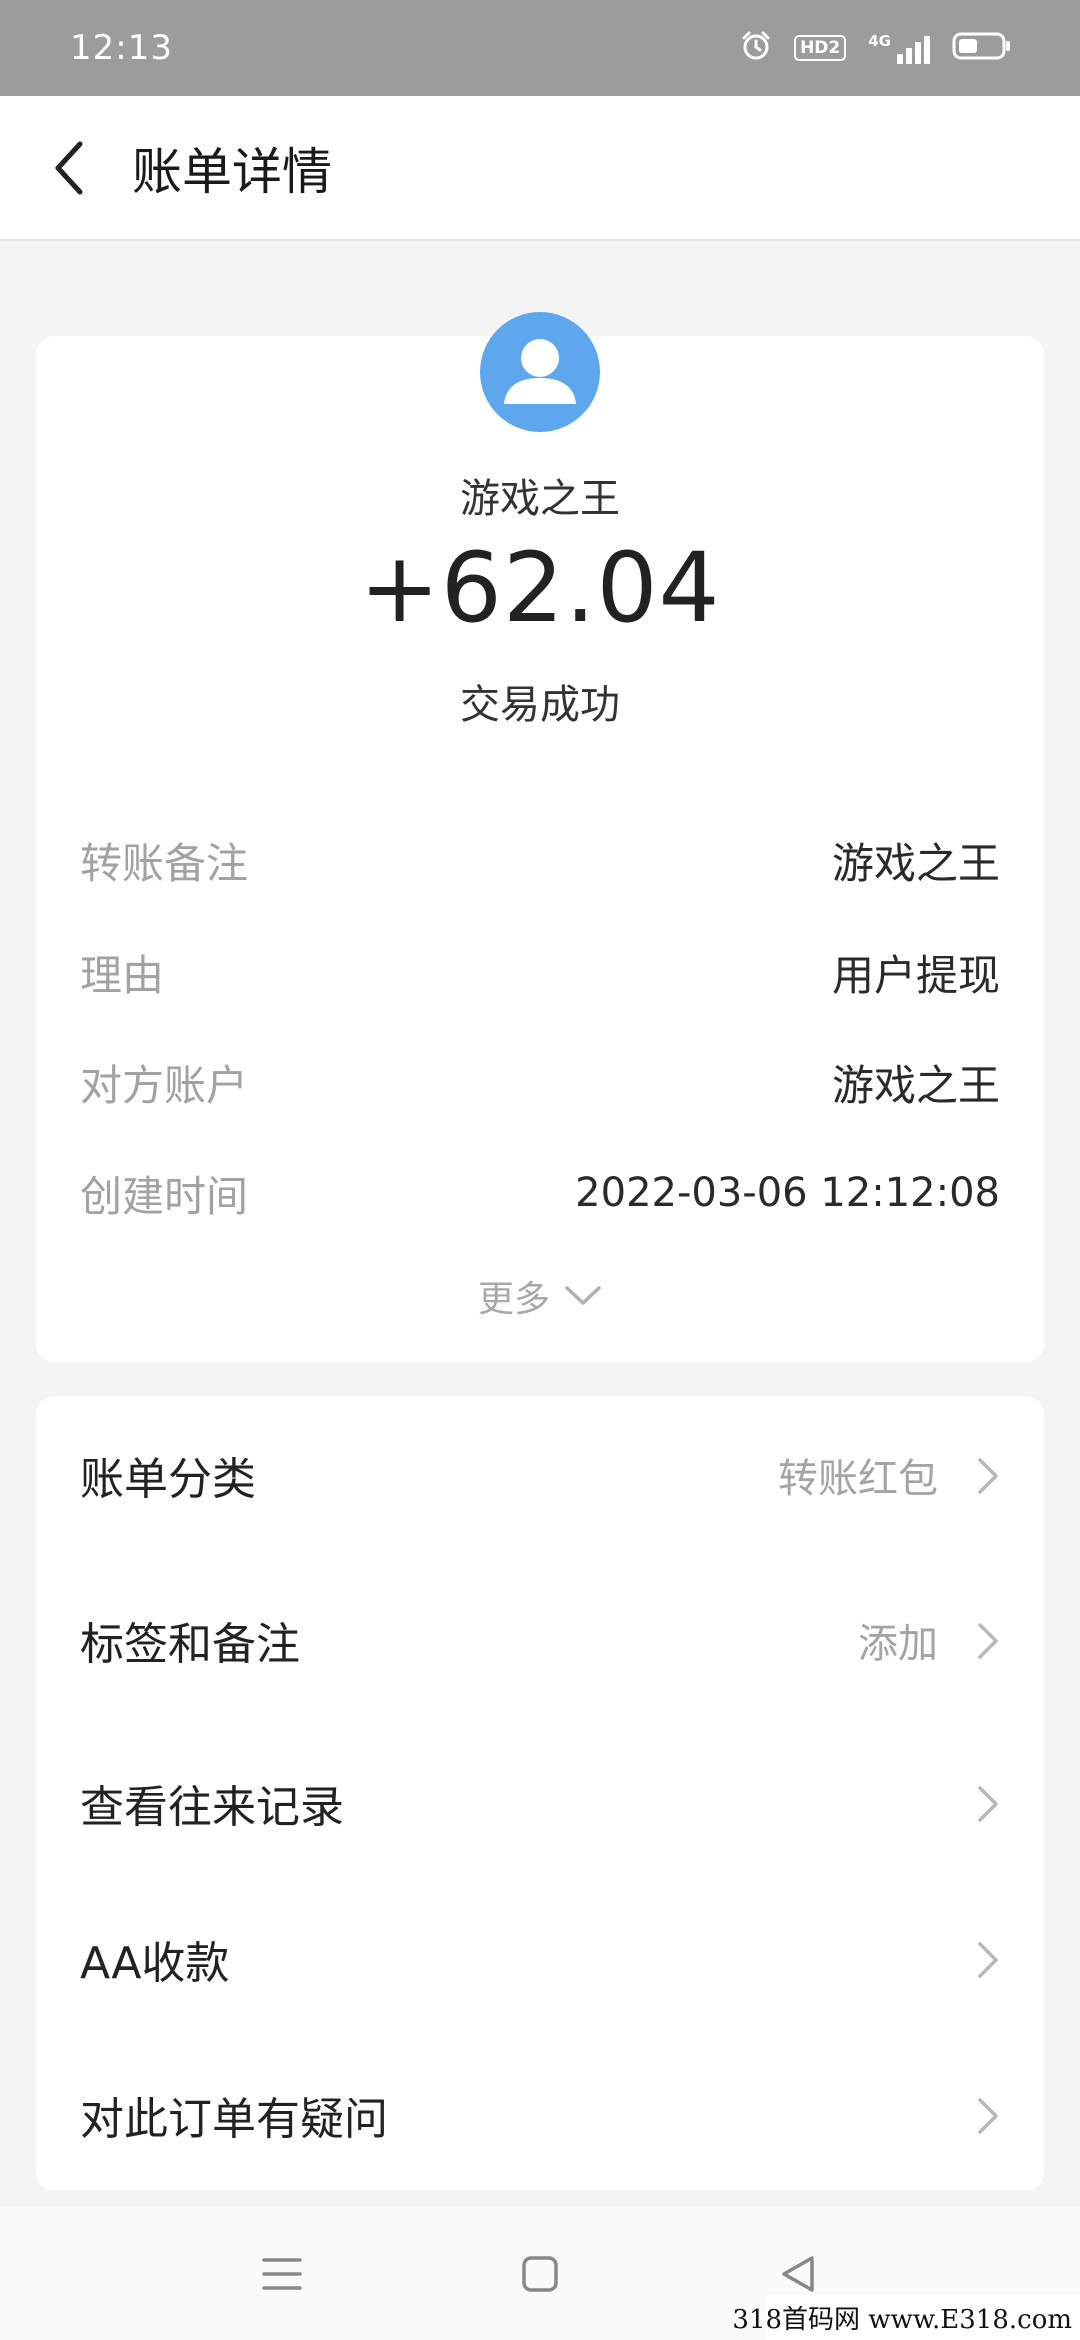  I want to click on home-square-icon, so click(540, 2274).